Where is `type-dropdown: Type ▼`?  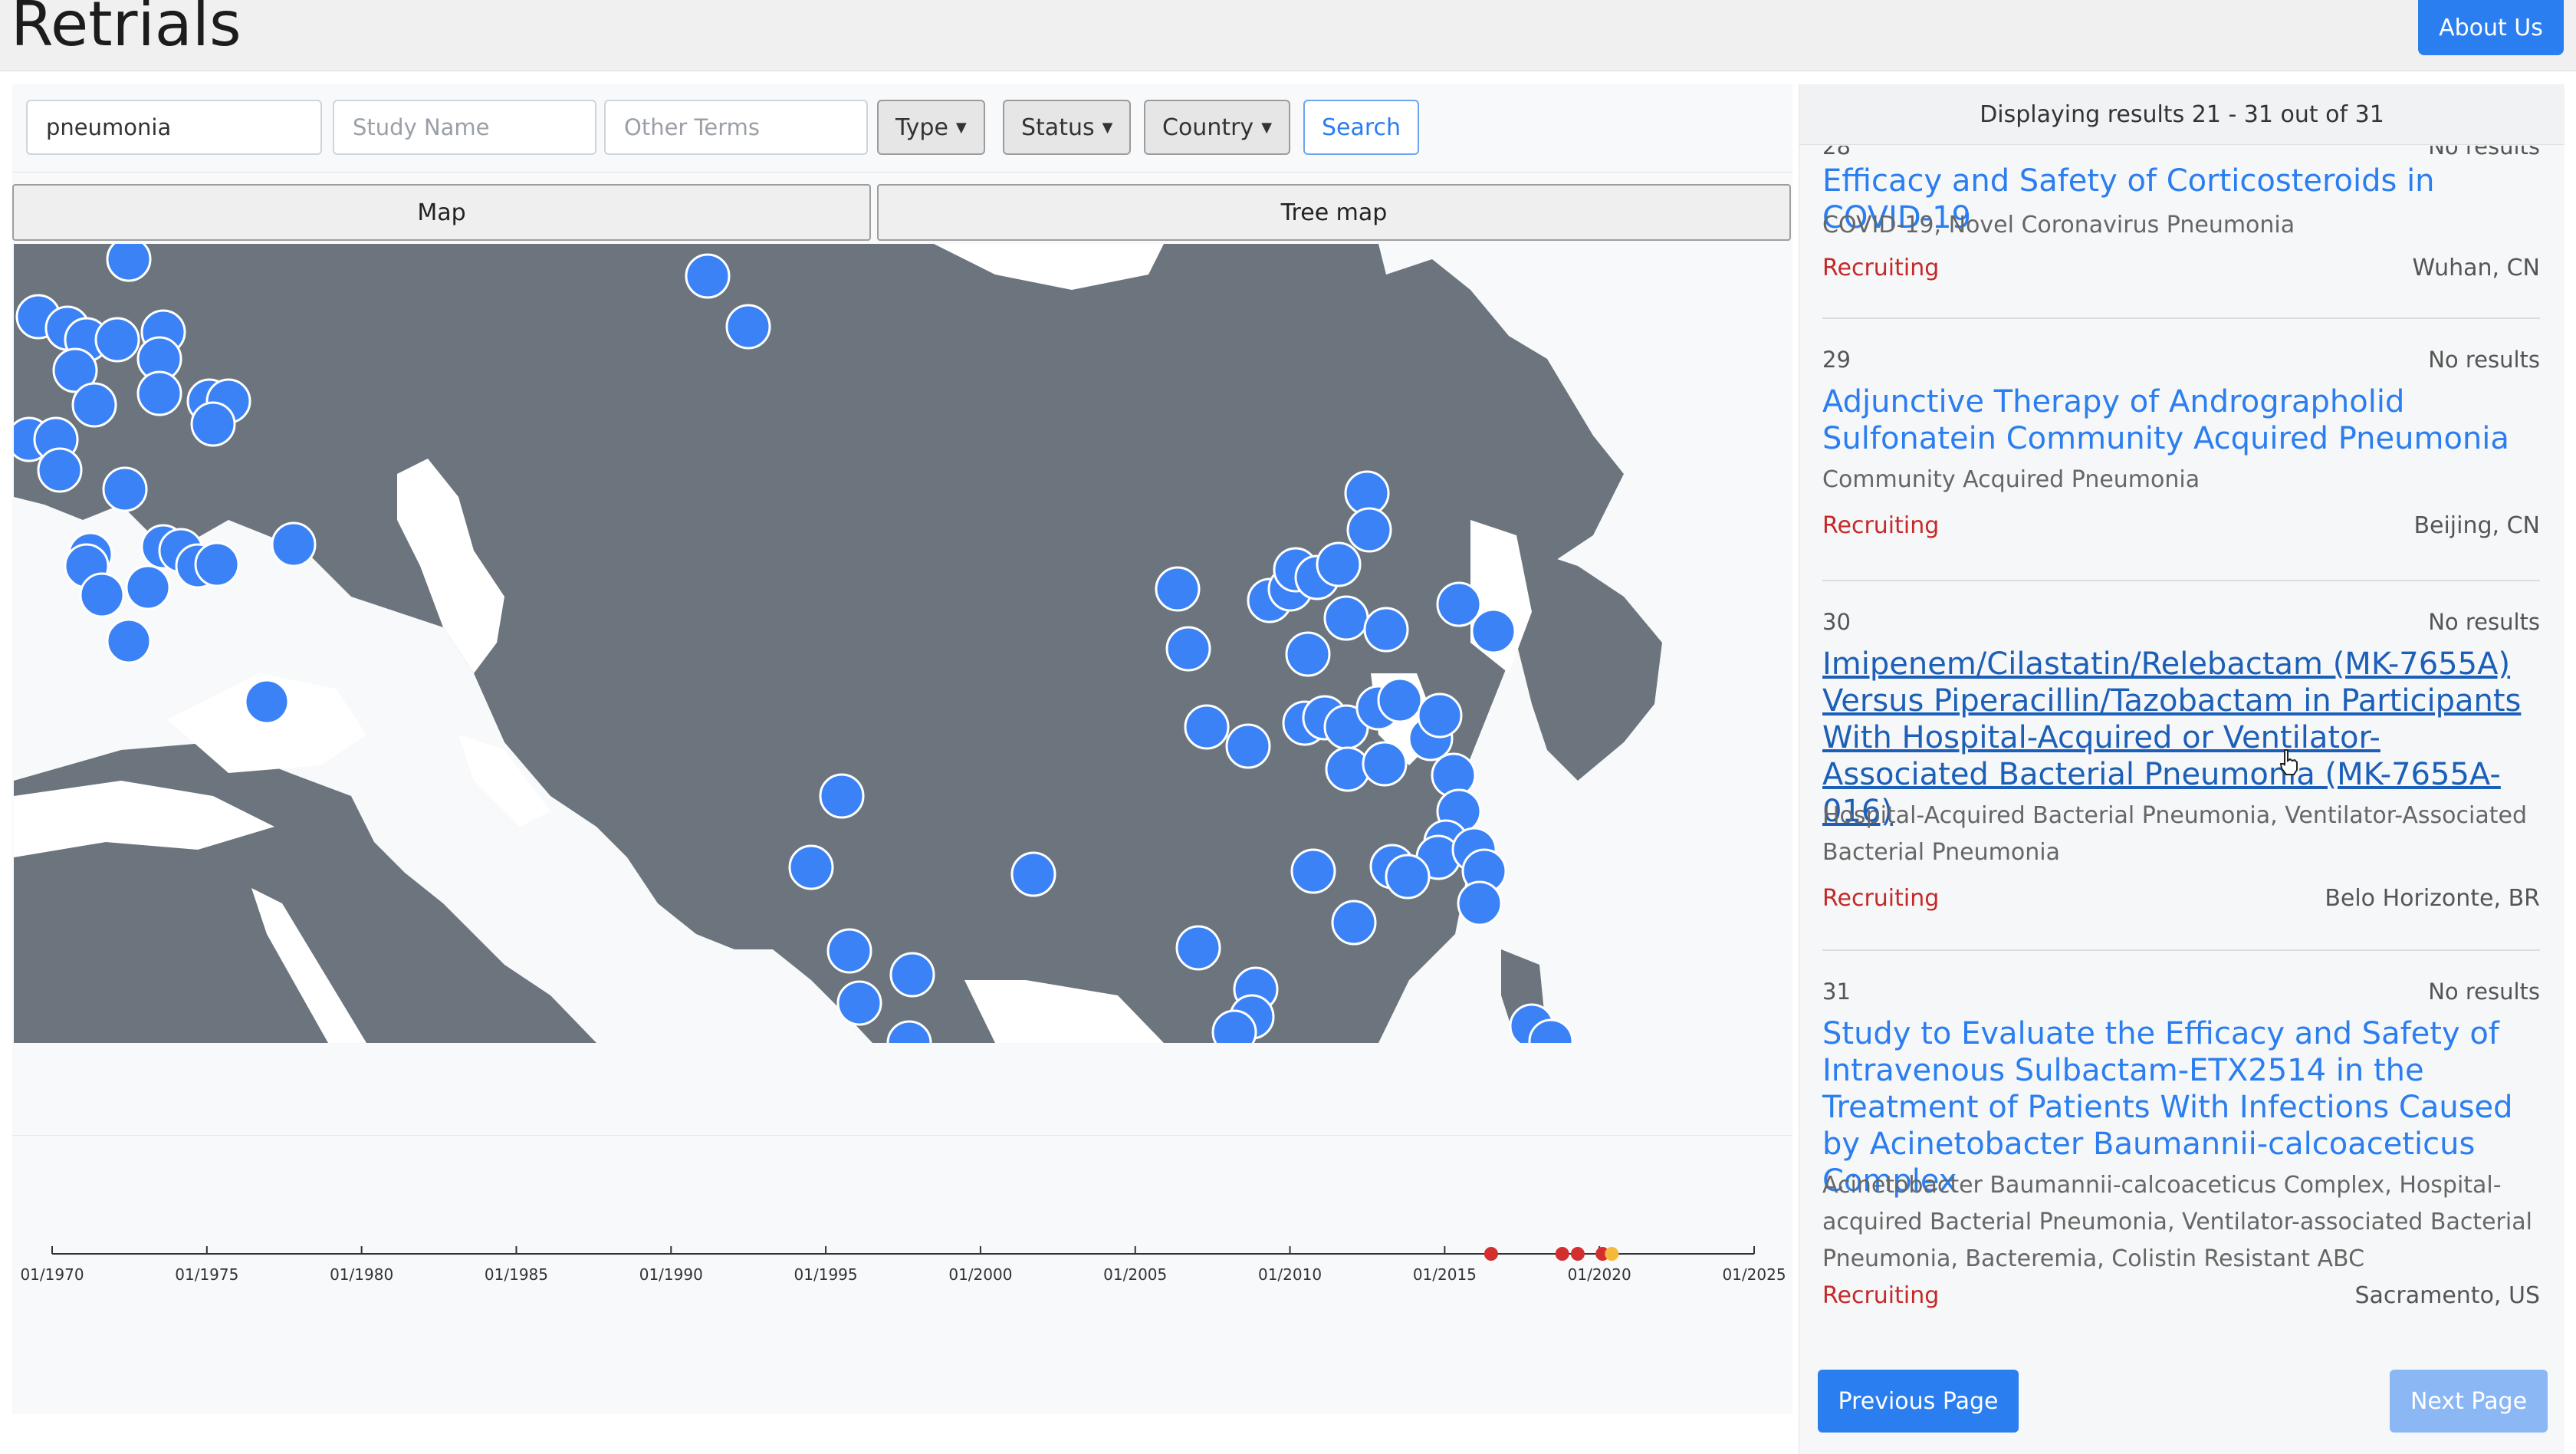
type-dropdown: Type ▼ is located at coordinates (931, 127).